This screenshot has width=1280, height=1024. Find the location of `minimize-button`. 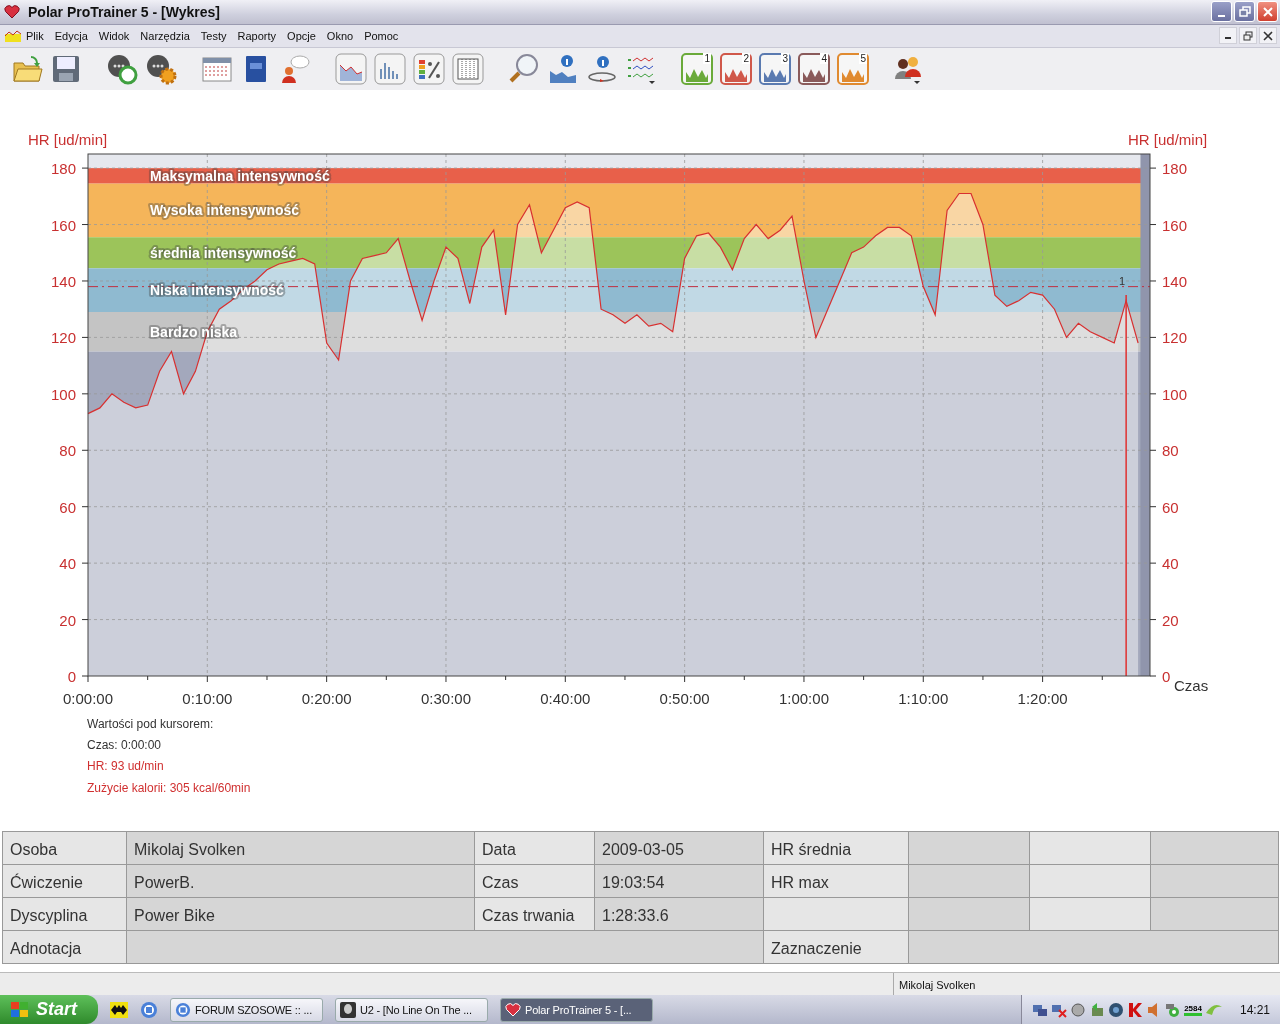

minimize-button is located at coordinates (1228, 36).